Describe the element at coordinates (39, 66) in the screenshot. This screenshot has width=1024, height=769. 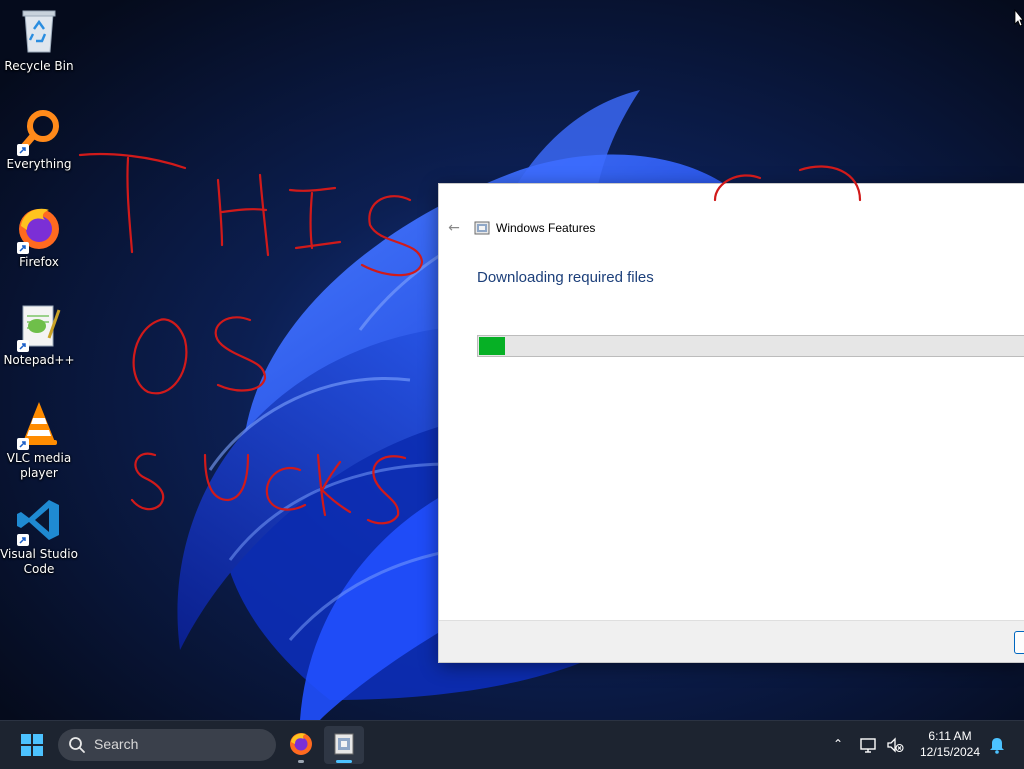
I see `desktop-icon-label: Recycle Bin` at that location.